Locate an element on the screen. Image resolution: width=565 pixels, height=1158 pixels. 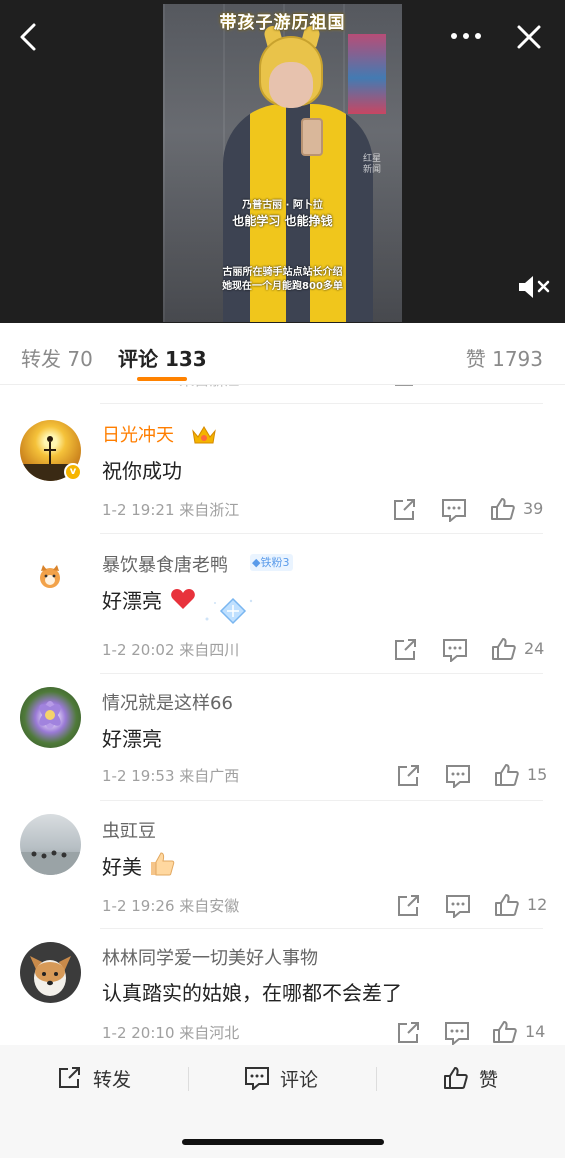
comment-username: 林林同学爱一切美好人事物 is located at coordinates (210, 957).